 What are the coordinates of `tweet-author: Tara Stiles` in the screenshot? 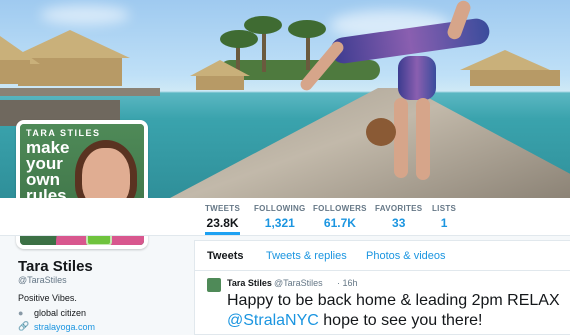 It's located at (249, 283).